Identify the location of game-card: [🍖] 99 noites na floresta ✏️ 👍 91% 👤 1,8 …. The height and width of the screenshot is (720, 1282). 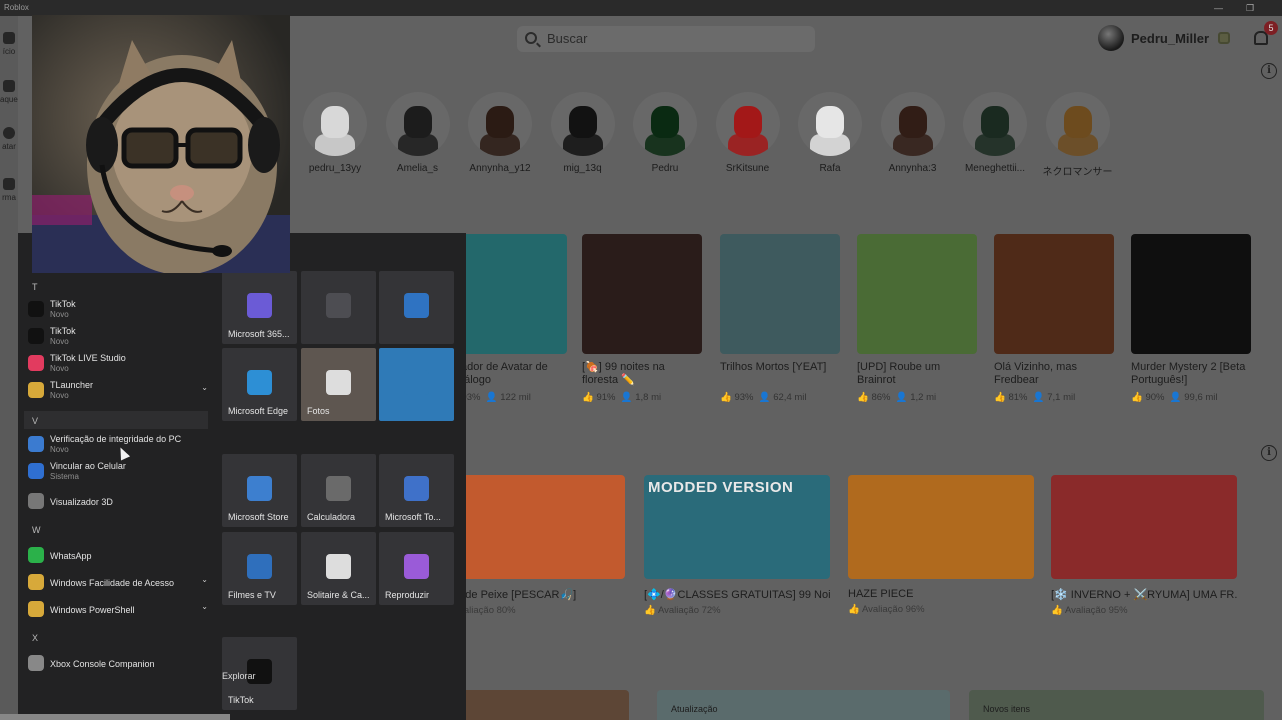
(642, 318).